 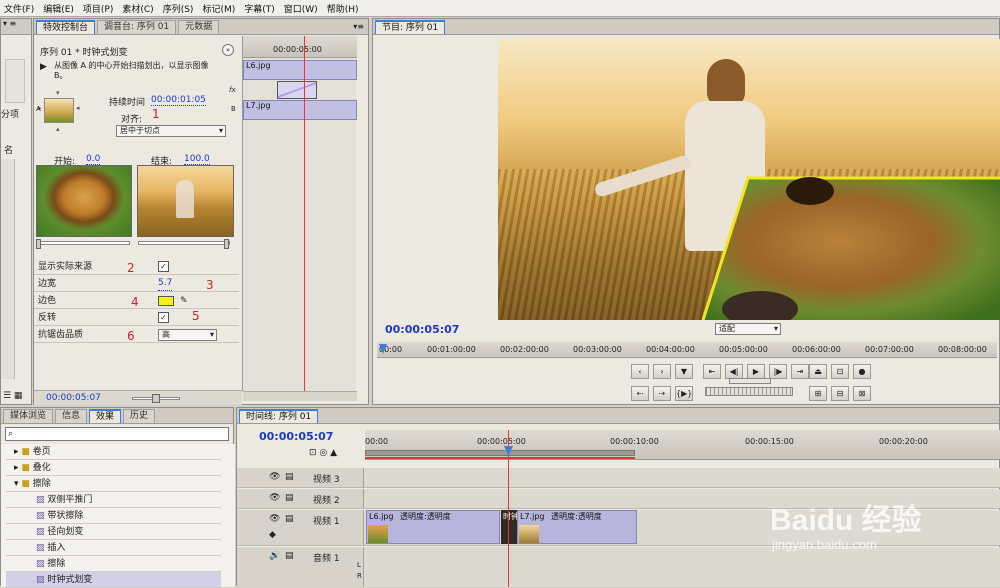 What do you see at coordinates (40, 516) in the screenshot?
I see `transition-icon: ▨` at bounding box center [40, 516].